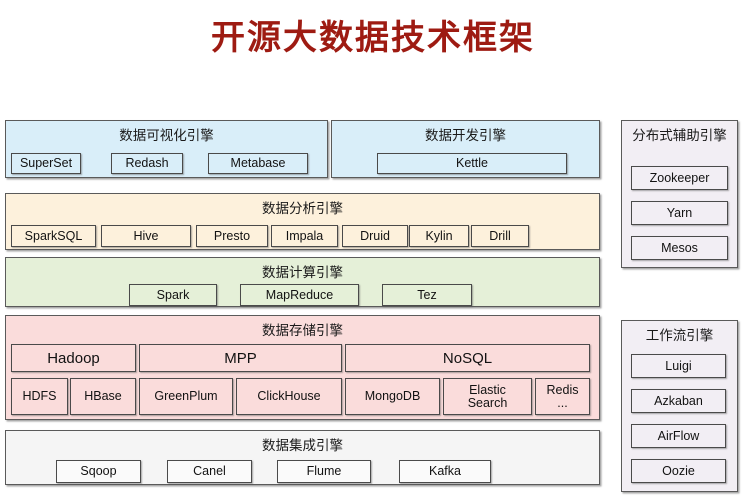 This screenshot has height=500, width=746. What do you see at coordinates (289, 396) in the screenshot?
I see `chip-clickhouse: ClickHouse` at bounding box center [289, 396].